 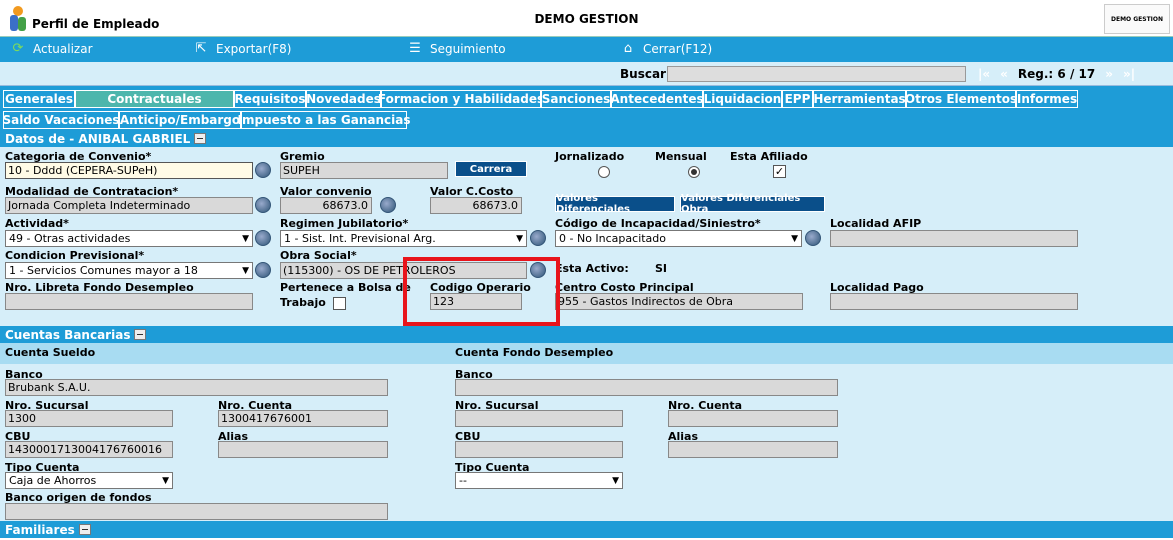 What do you see at coordinates (954, 238) in the screenshot?
I see `localidad-afip-field` at bounding box center [954, 238].